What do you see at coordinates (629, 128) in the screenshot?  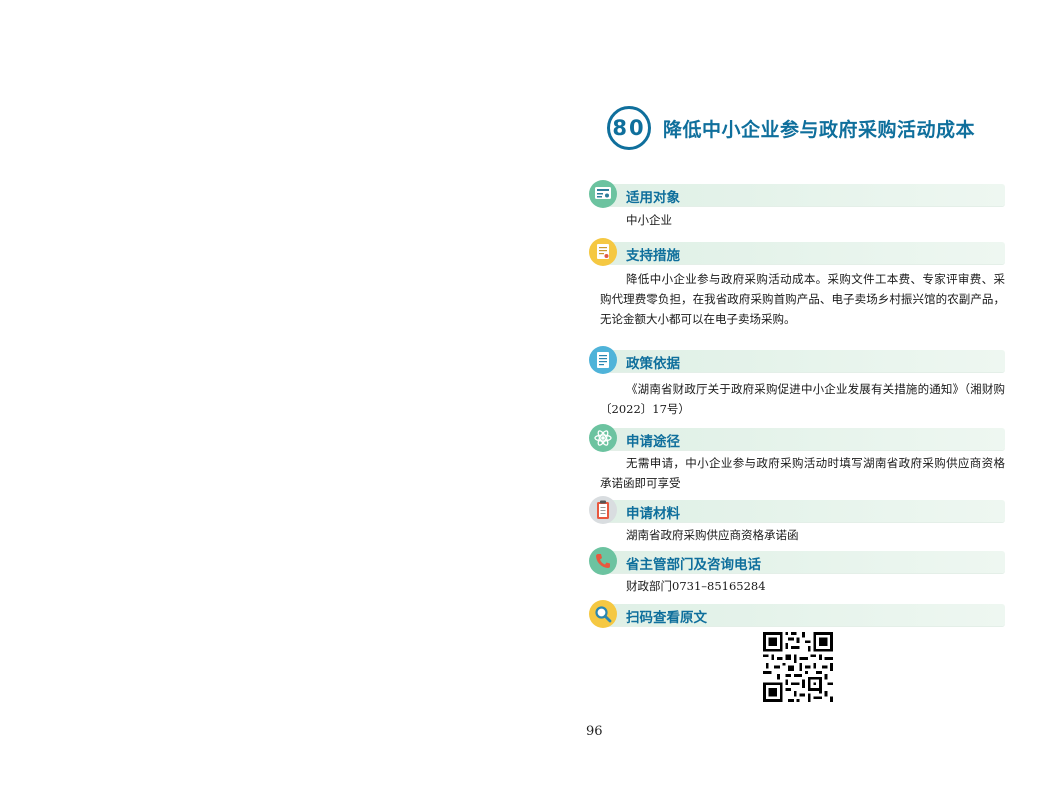 I see `item-number-badge: 80` at bounding box center [629, 128].